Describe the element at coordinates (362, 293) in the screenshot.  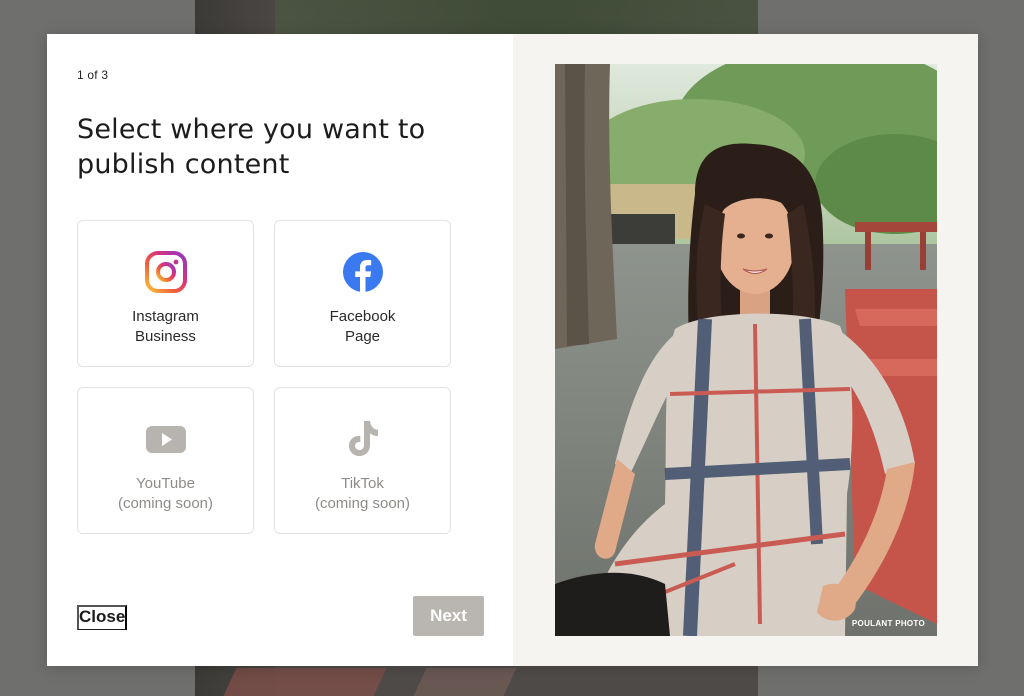
I see `facebook-page-option: Facebook Page` at that location.